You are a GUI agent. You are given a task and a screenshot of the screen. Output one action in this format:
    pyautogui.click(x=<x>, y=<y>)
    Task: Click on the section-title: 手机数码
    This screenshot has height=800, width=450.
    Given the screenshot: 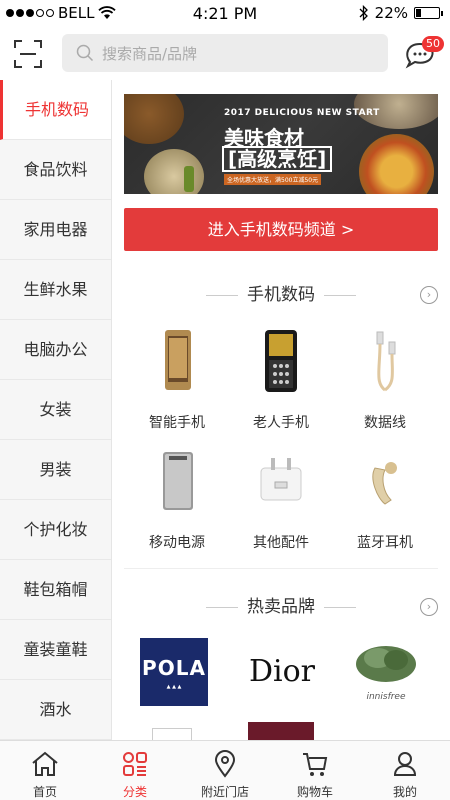 What is the action you would take?
    pyautogui.click(x=281, y=295)
    